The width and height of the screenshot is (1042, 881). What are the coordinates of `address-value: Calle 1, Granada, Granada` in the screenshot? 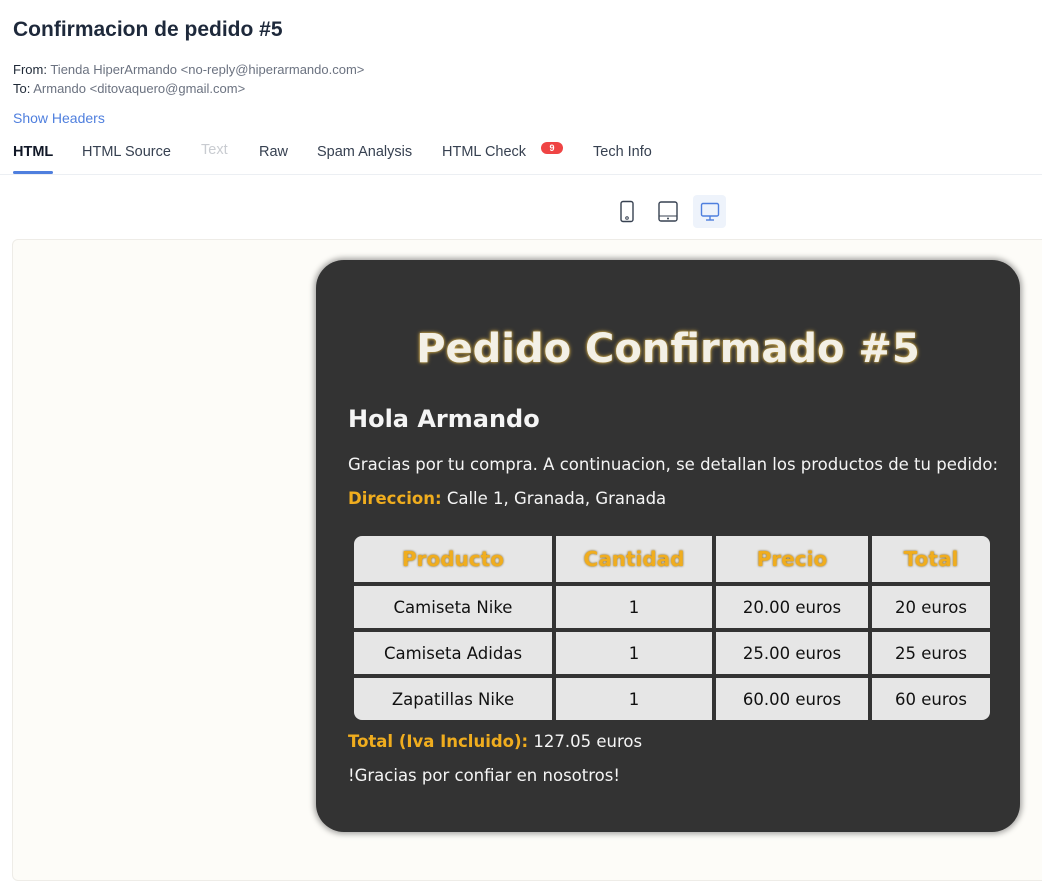 It's located at (556, 498).